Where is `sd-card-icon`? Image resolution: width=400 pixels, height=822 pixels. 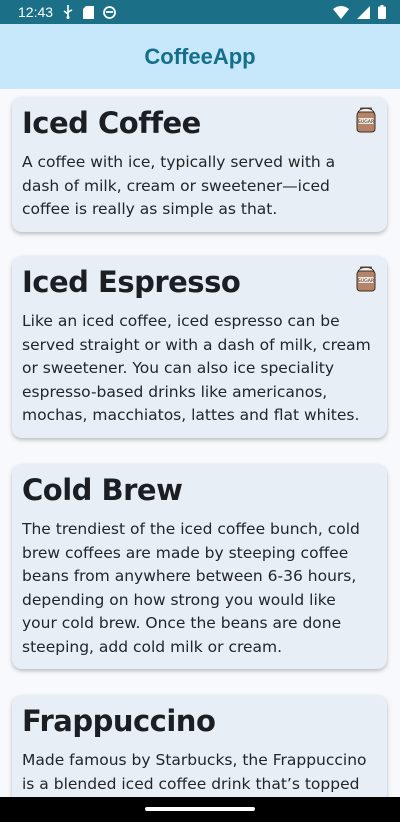 sd-card-icon is located at coordinates (89, 12).